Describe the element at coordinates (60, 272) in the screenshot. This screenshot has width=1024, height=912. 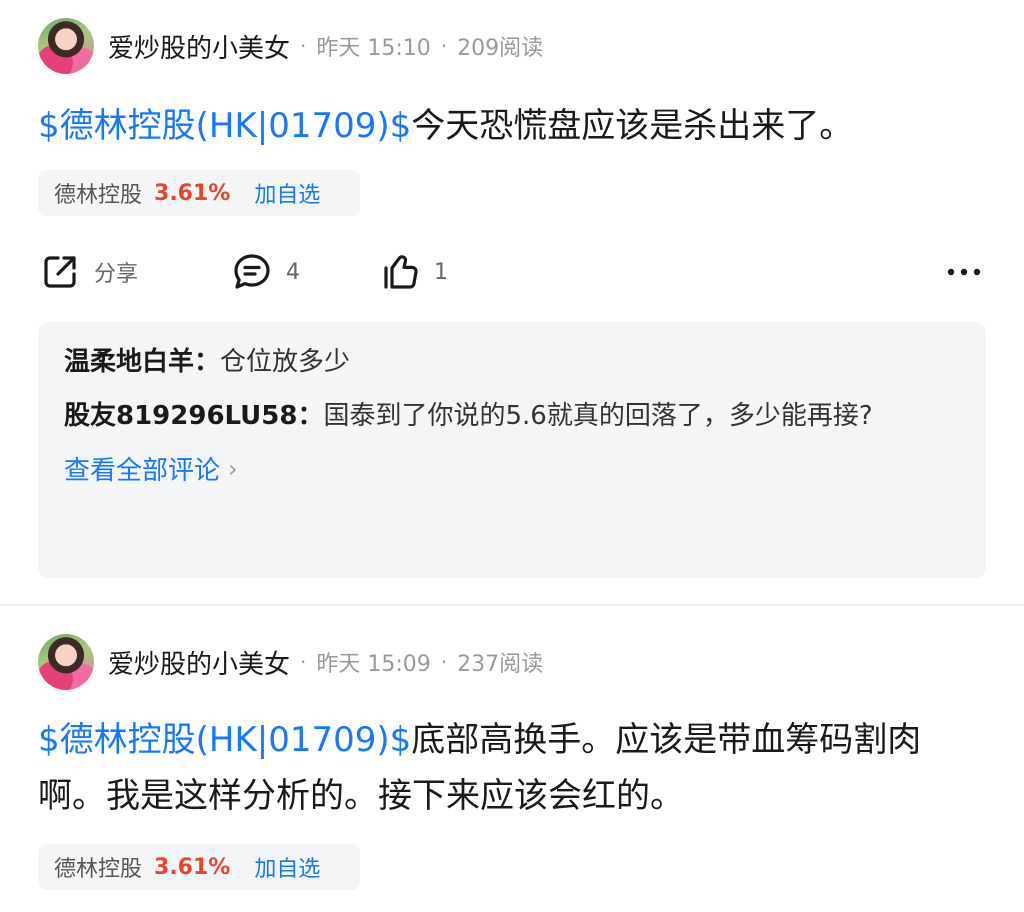
I see `share-icon` at that location.